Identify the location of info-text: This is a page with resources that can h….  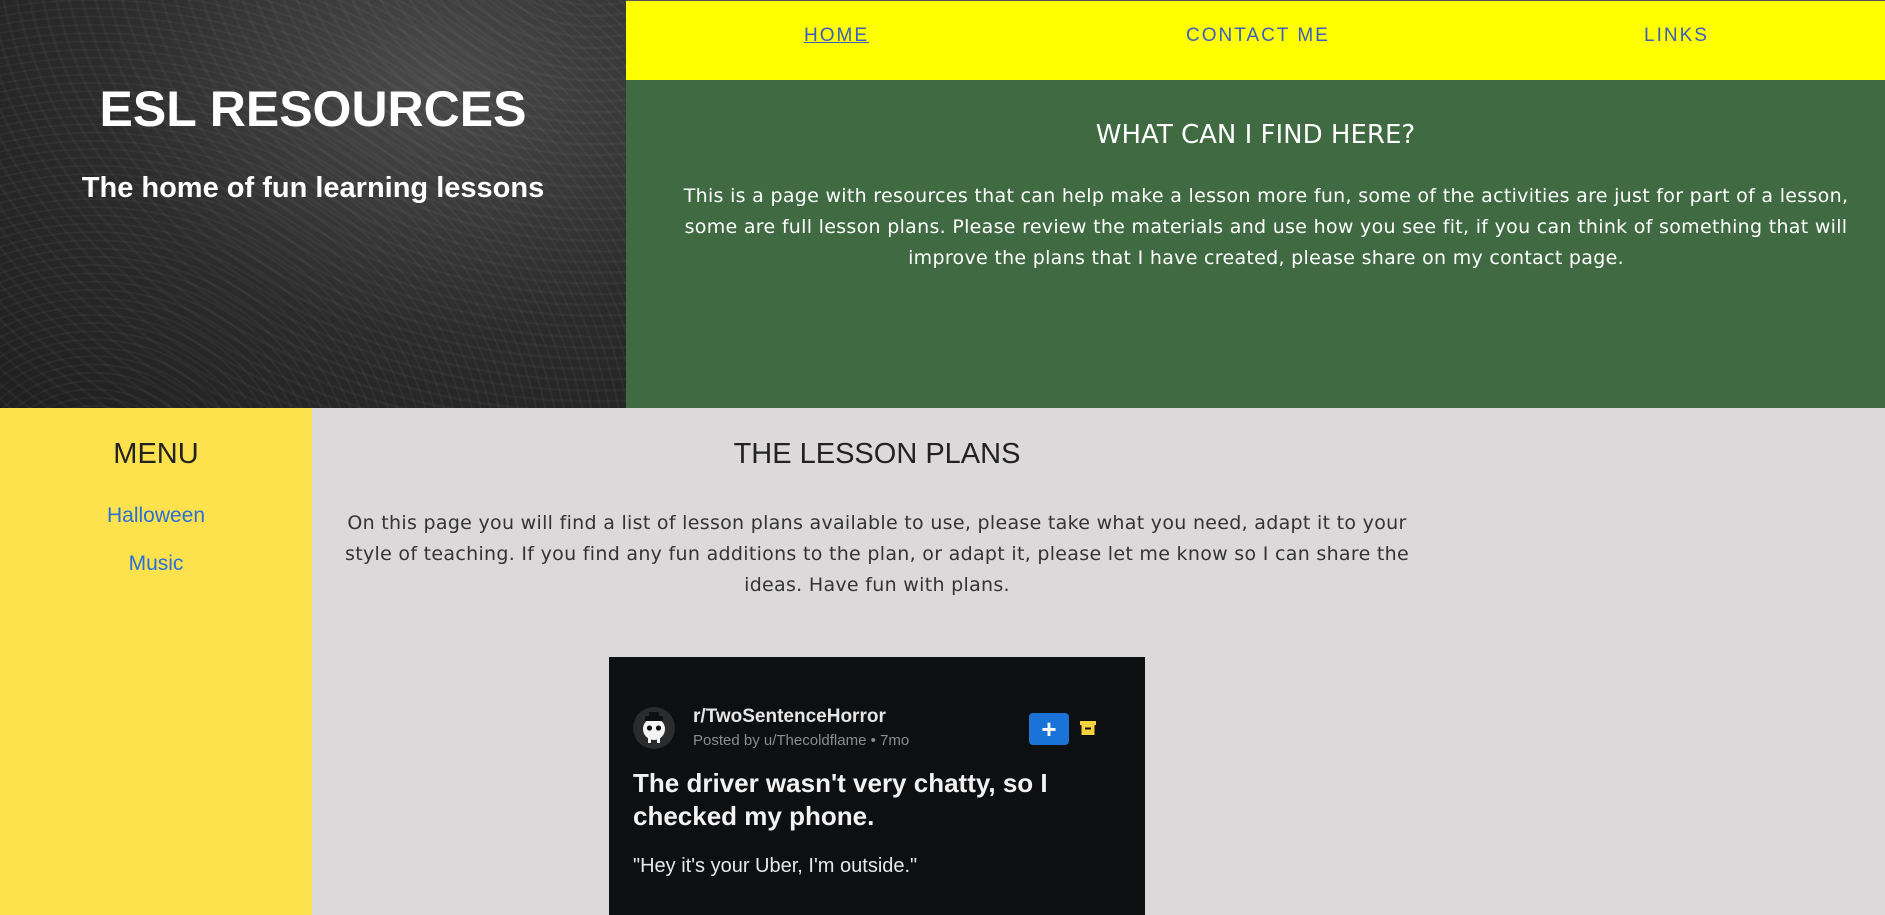
(1266, 227).